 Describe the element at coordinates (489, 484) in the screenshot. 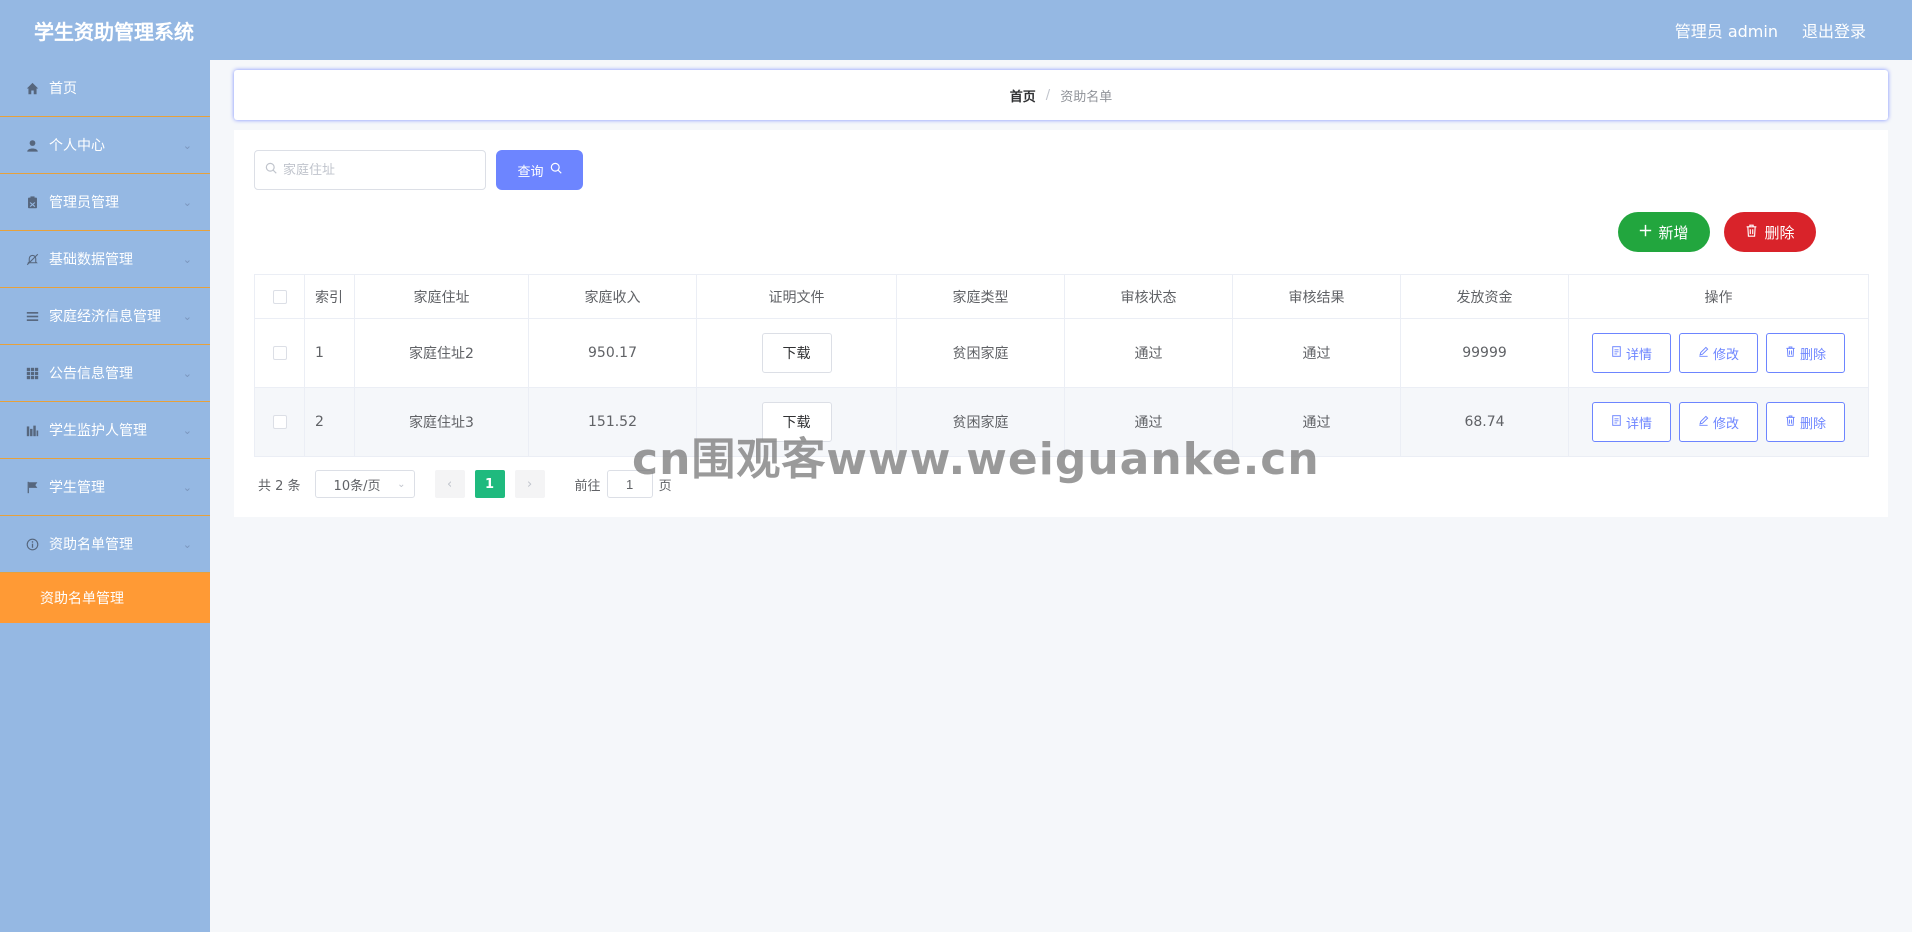

I see `page-number-button: 1` at that location.